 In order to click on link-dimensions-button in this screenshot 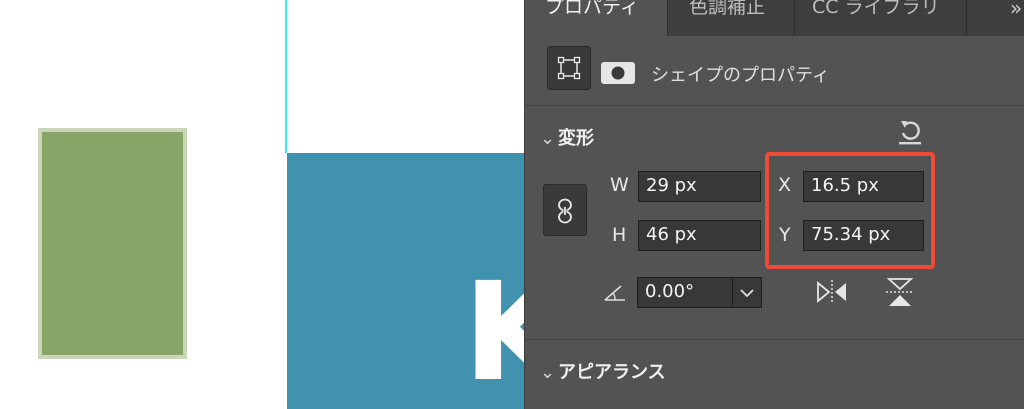, I will do `click(565, 210)`.